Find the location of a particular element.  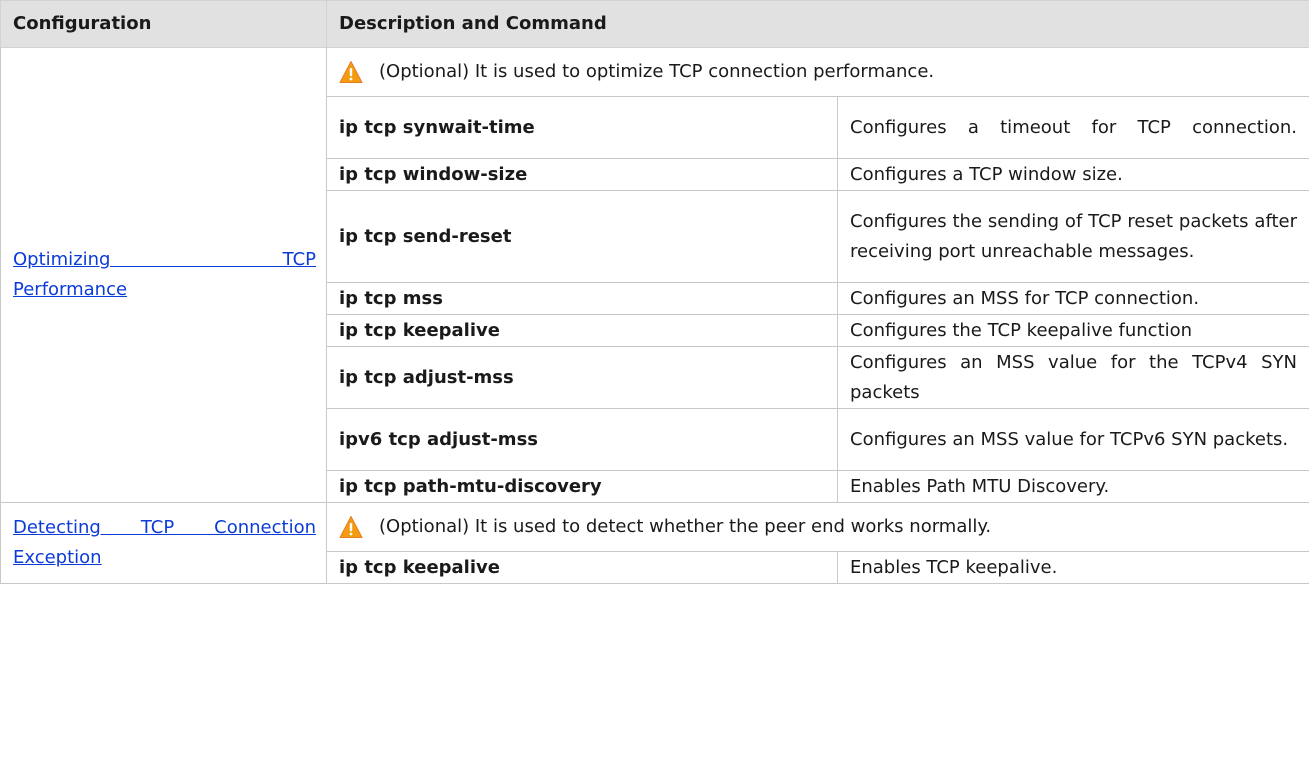

description-text: Configures a timeout for TCP connection. is located at coordinates (1074, 127).